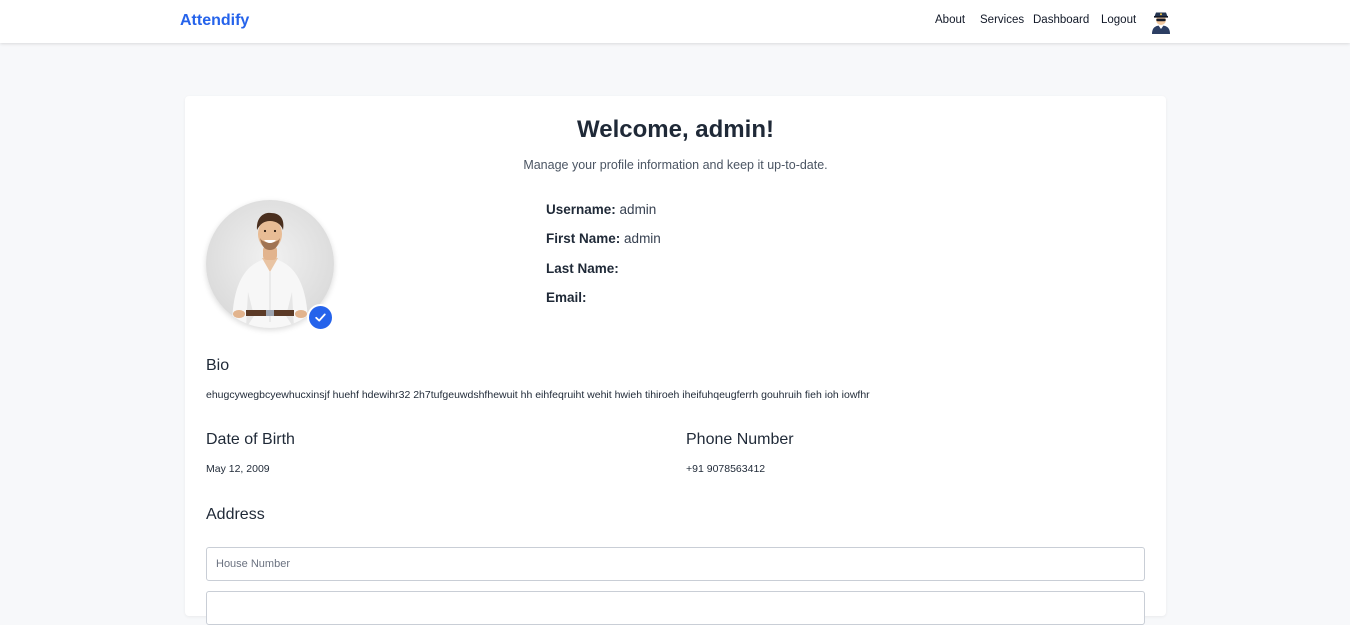  Describe the element at coordinates (218, 365) in the screenshot. I see `bio-heading: Bio` at that location.